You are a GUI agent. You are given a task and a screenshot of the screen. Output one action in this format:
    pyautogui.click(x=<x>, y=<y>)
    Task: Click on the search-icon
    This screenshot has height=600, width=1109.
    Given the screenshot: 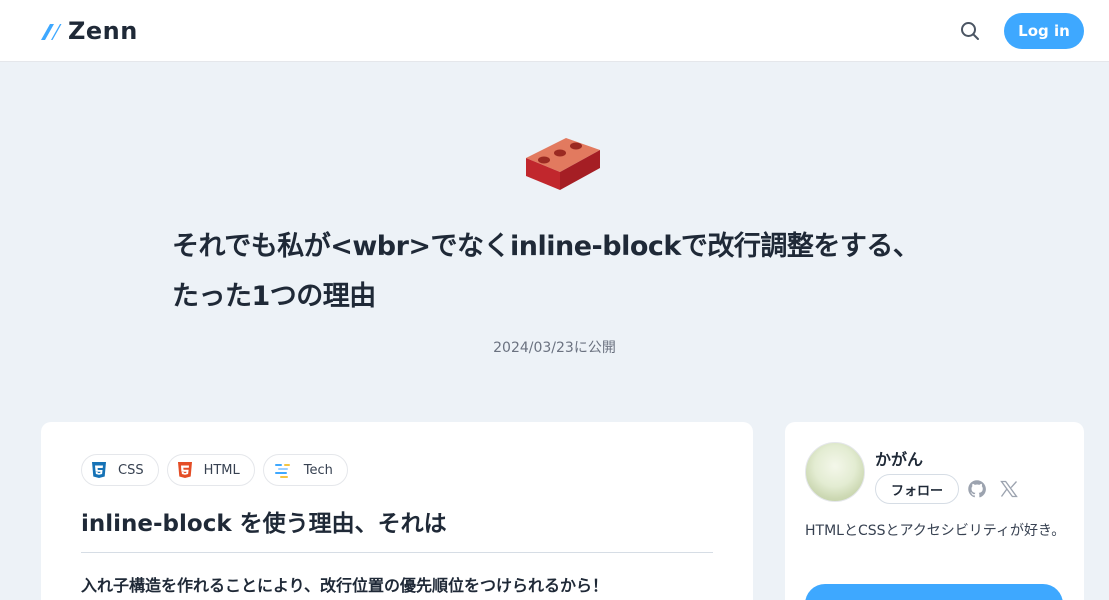 What is the action you would take?
    pyautogui.click(x=970, y=31)
    